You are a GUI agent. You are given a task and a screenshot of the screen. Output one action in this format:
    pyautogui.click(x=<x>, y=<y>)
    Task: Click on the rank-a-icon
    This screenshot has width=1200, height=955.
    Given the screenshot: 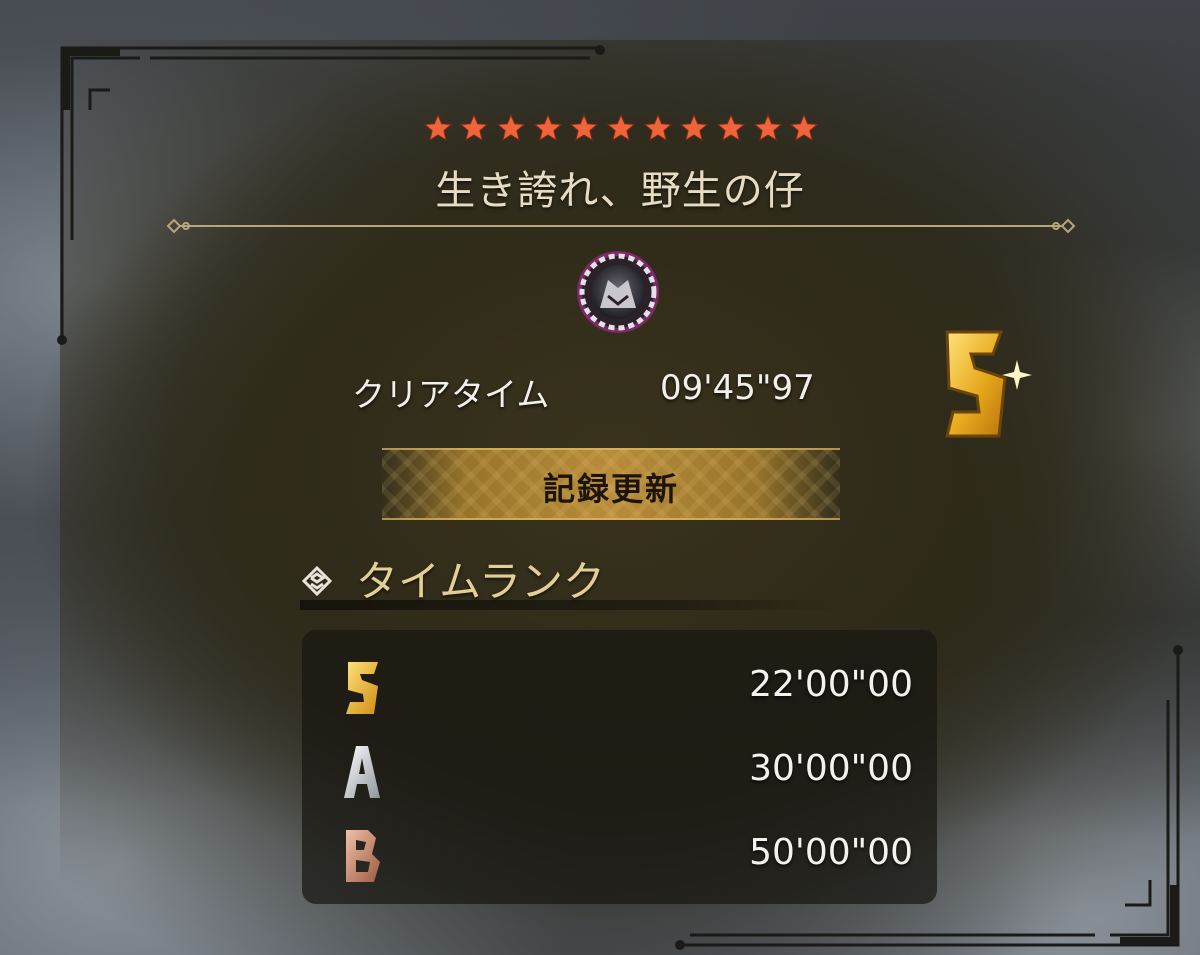 What is the action you would take?
    pyautogui.click(x=362, y=772)
    